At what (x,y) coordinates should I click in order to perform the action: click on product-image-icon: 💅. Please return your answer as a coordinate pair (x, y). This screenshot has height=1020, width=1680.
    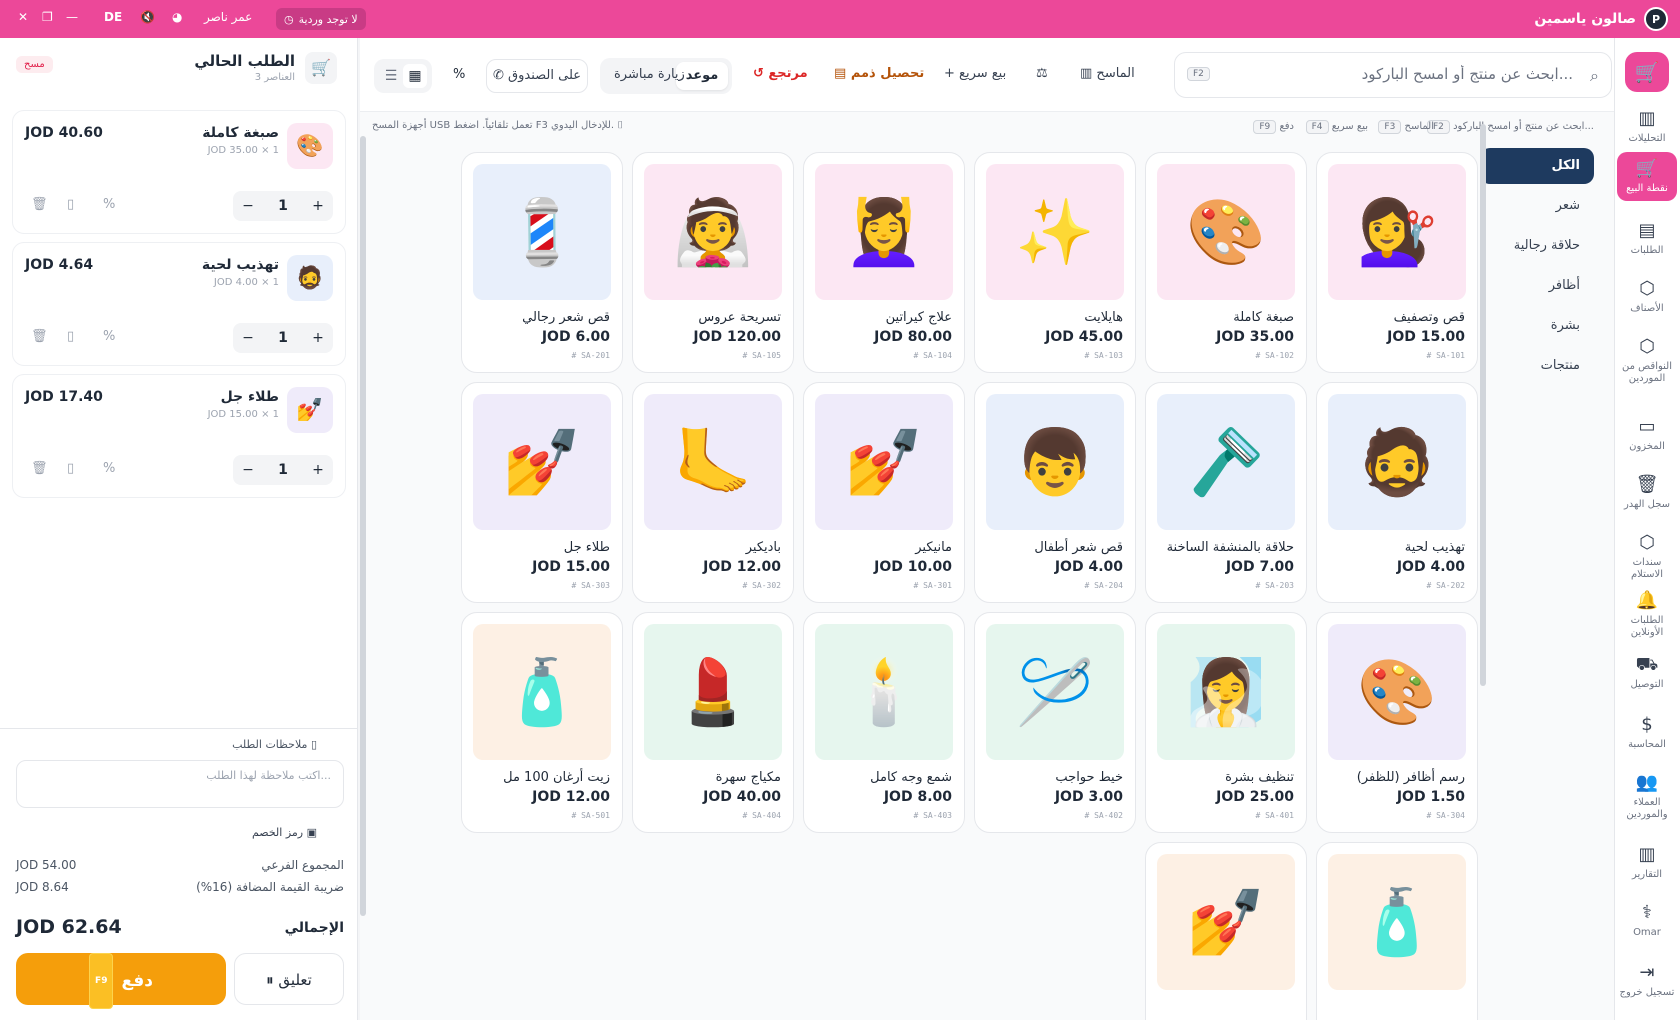
    Looking at the image, I should click on (542, 462).